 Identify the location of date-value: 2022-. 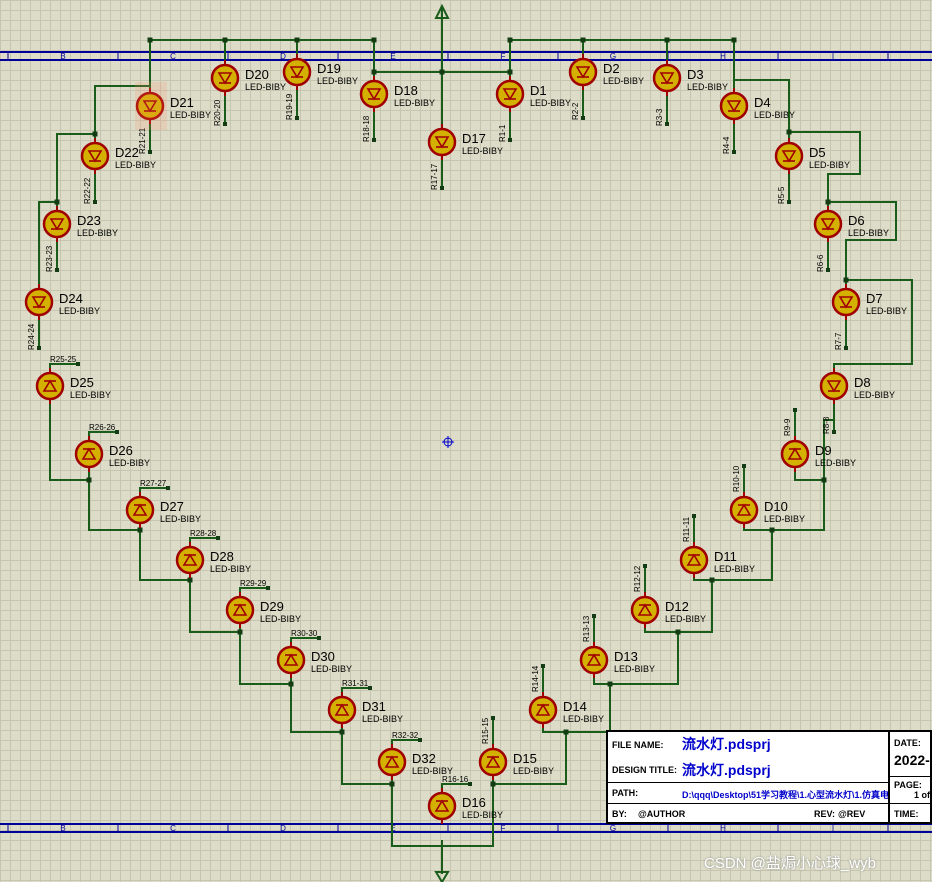
(912, 760).